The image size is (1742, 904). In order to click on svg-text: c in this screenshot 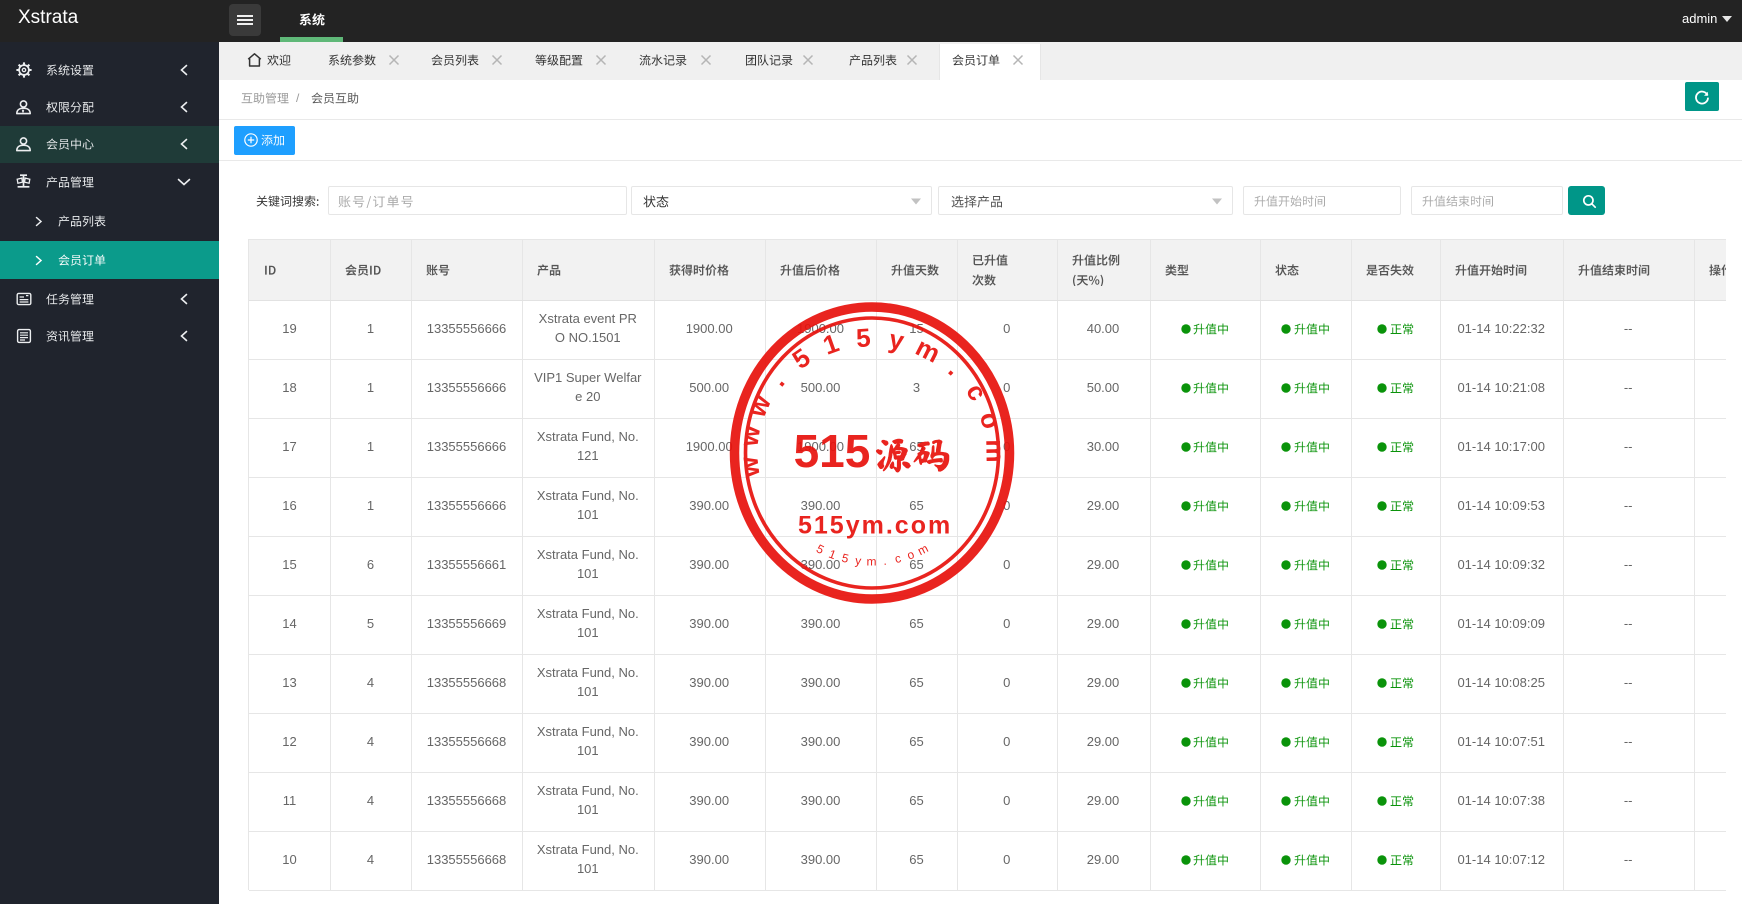, I will do `click(897, 558)`.